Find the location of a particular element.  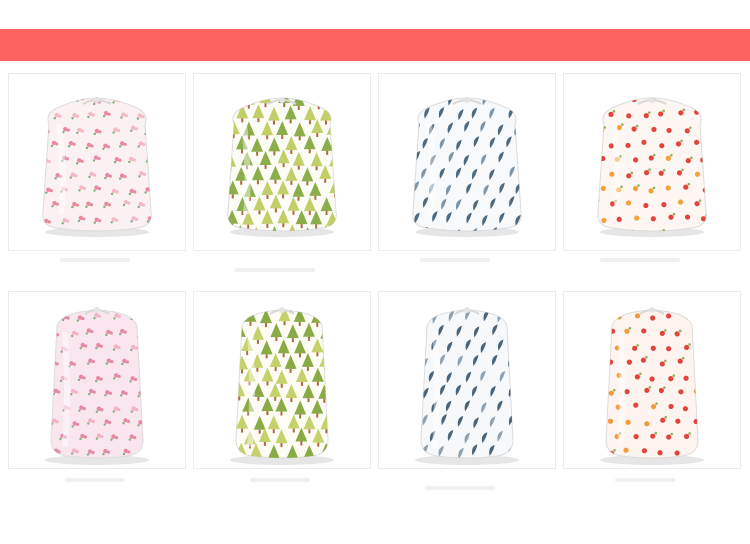

product-image-green-tree-tall is located at coordinates (282, 380).